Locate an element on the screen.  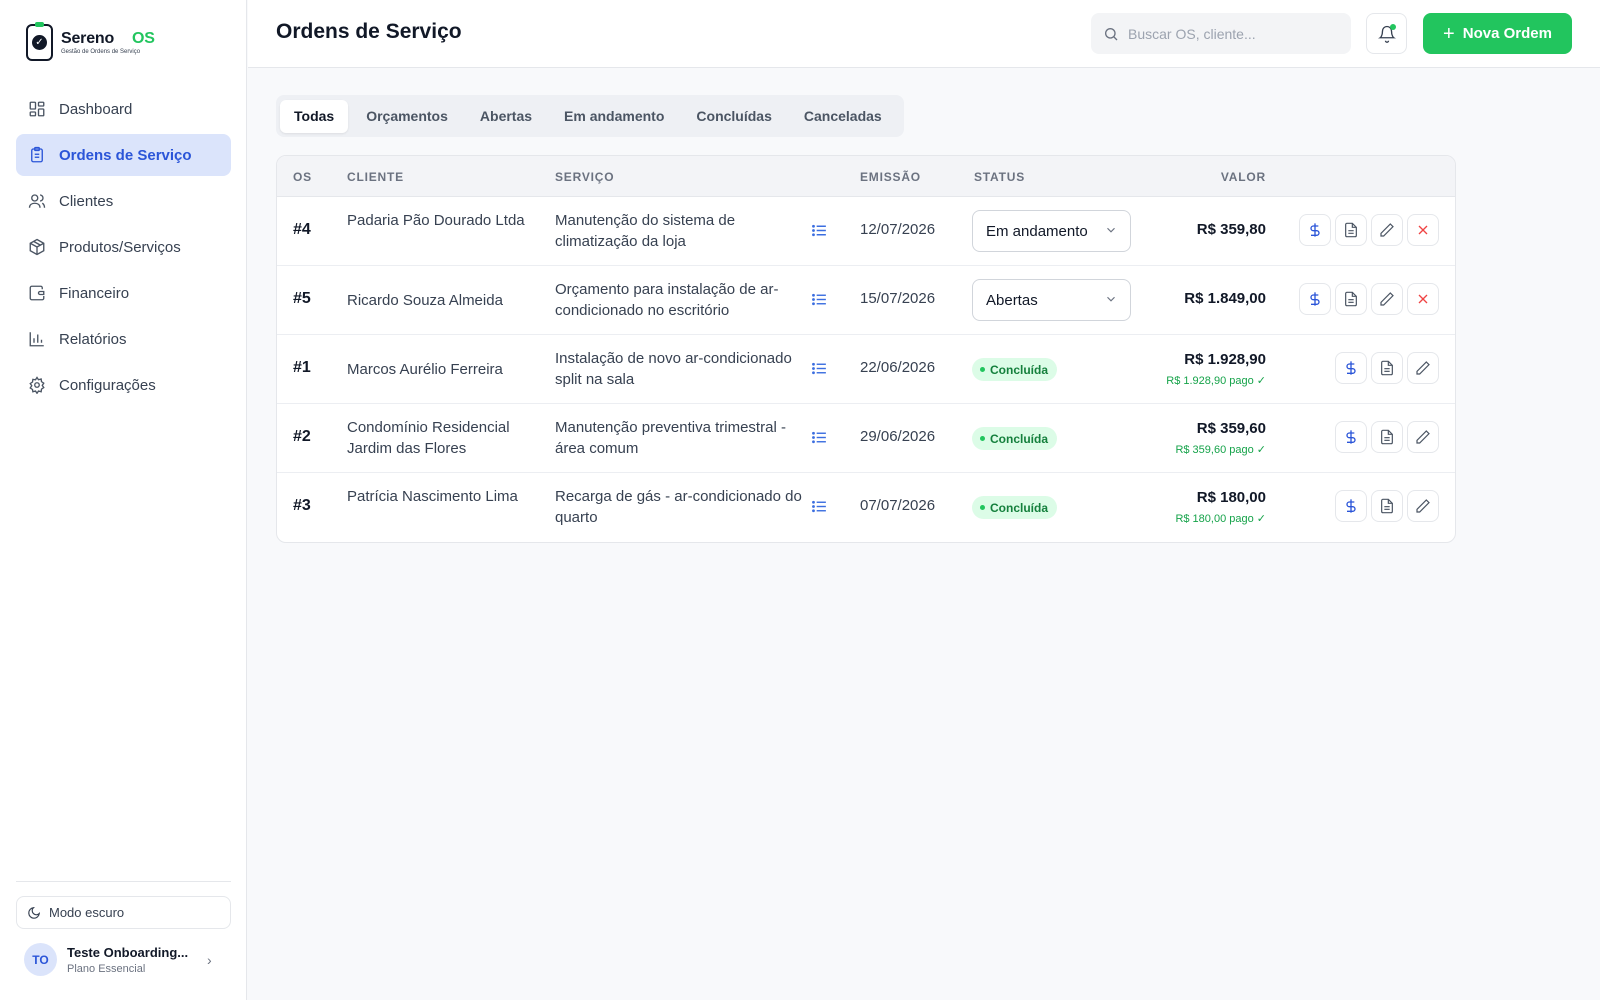
new-order-button: + Nova Ordem is located at coordinates (1497, 33).